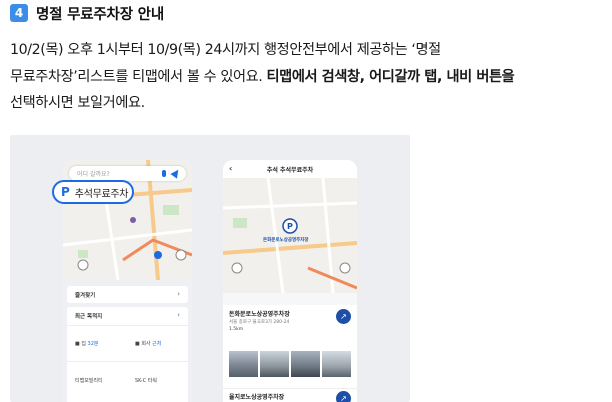  Describe the element at coordinates (290, 299) in the screenshot. I see `list-header` at that location.